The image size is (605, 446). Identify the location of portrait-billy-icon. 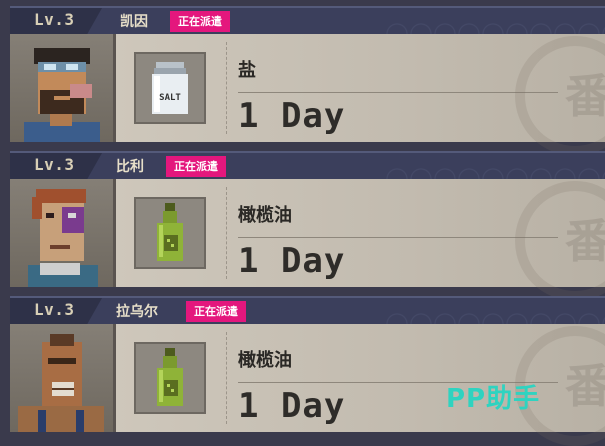
(63, 238).